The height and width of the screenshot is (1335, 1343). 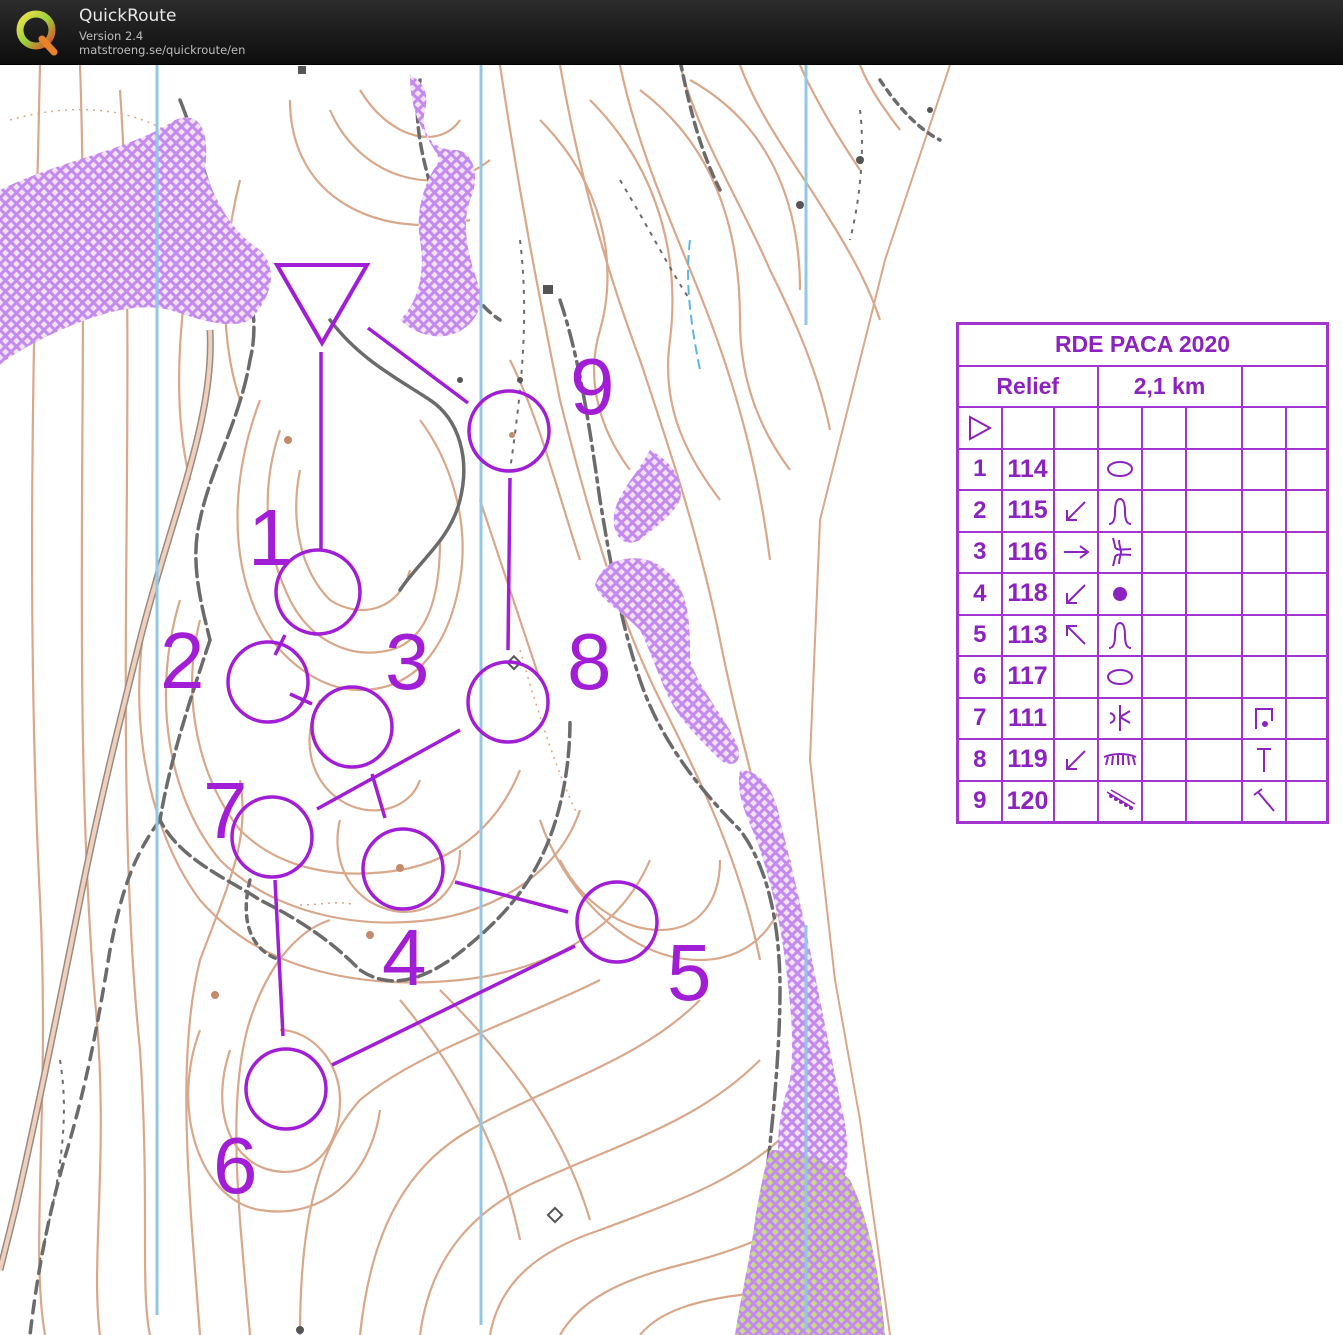 What do you see at coordinates (1142, 635) in the screenshot?
I see `control-row-5: 5 113` at bounding box center [1142, 635].